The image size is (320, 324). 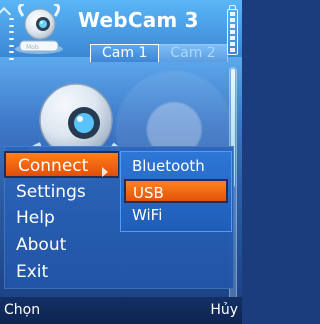 What do you see at coordinates (232, 30) in the screenshot?
I see `battery-icon` at bounding box center [232, 30].